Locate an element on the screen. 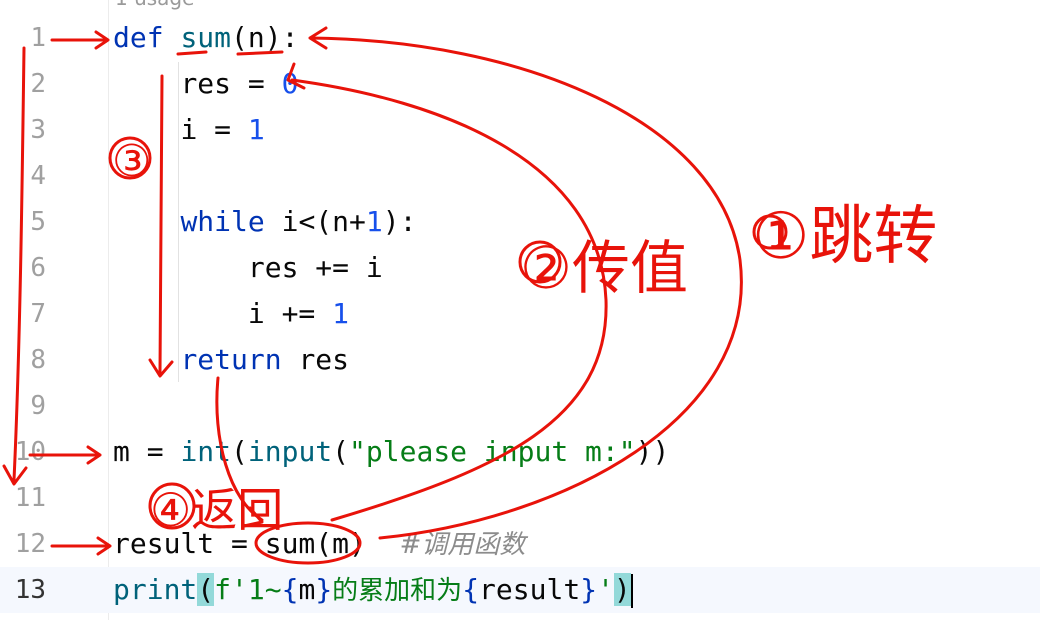 Image resolution: width=1040 pixels, height=620 pixels. circle-two is located at coordinates (540, 262).